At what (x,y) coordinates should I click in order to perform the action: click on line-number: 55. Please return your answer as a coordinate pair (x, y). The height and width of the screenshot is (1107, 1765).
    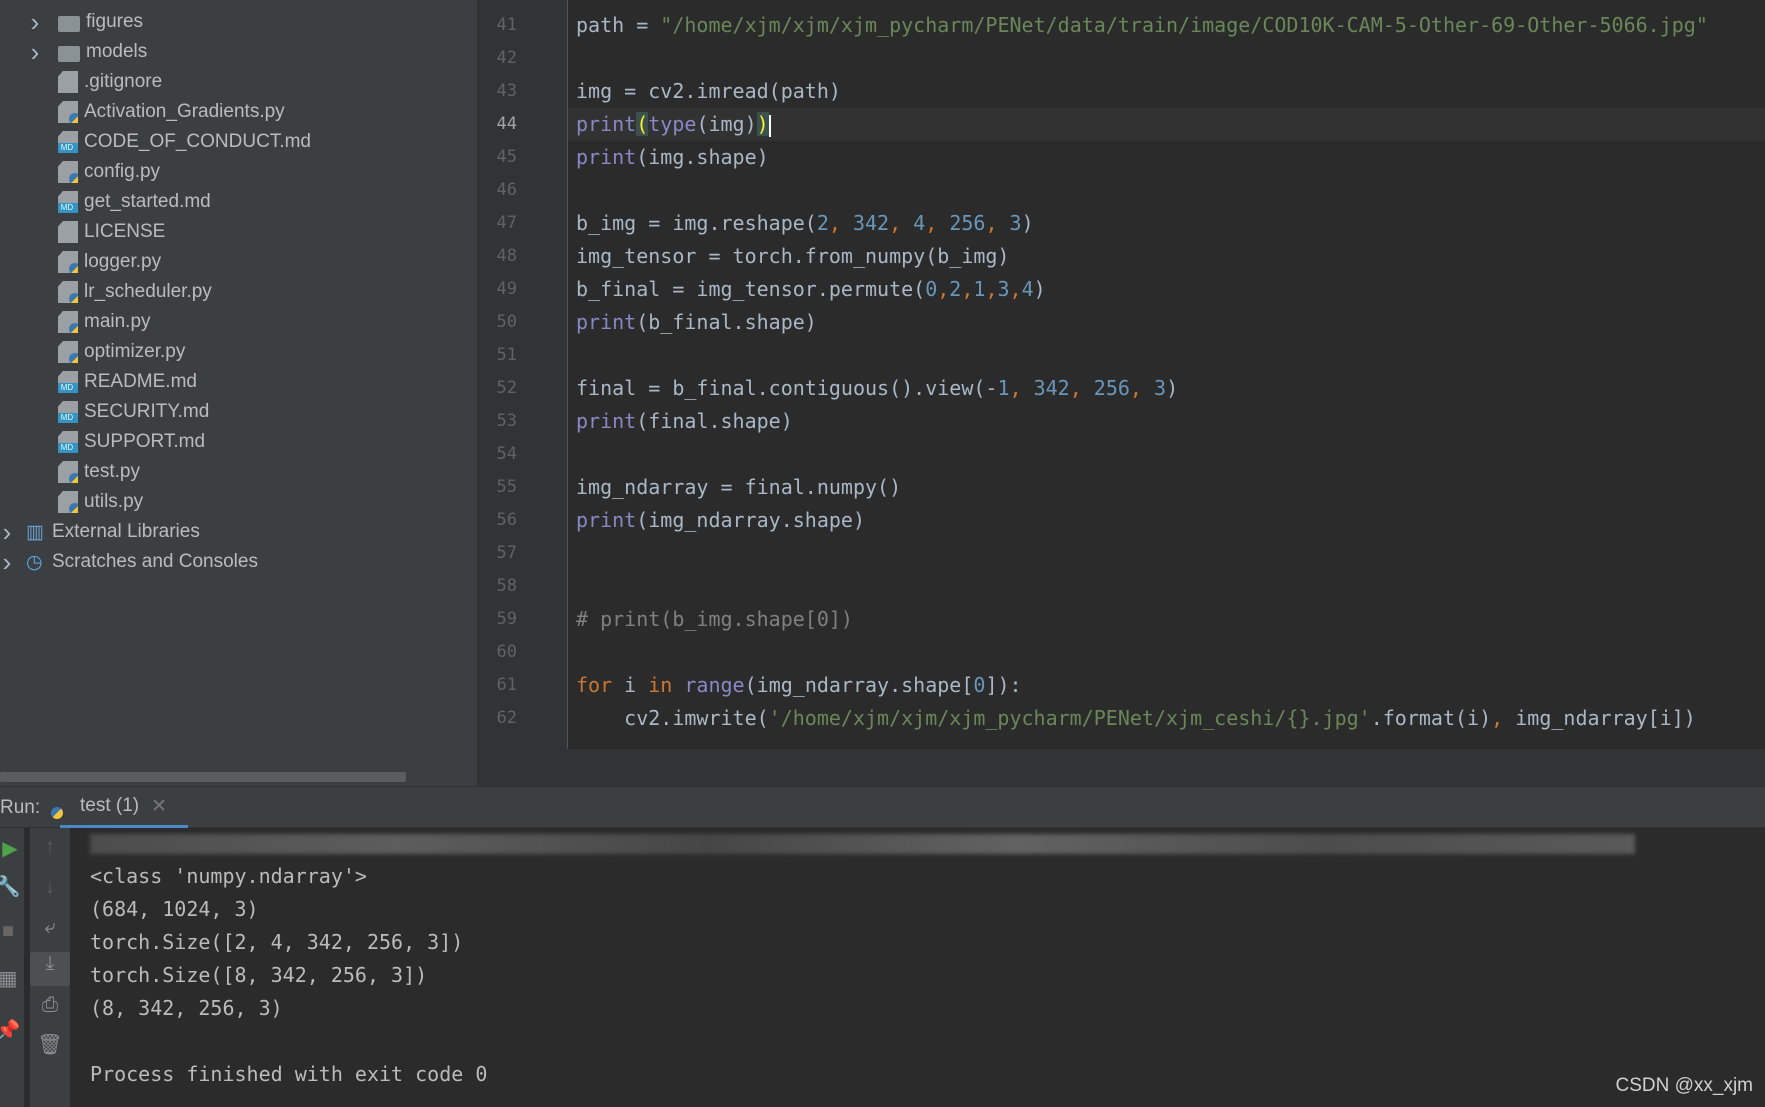
    Looking at the image, I should click on (506, 487).